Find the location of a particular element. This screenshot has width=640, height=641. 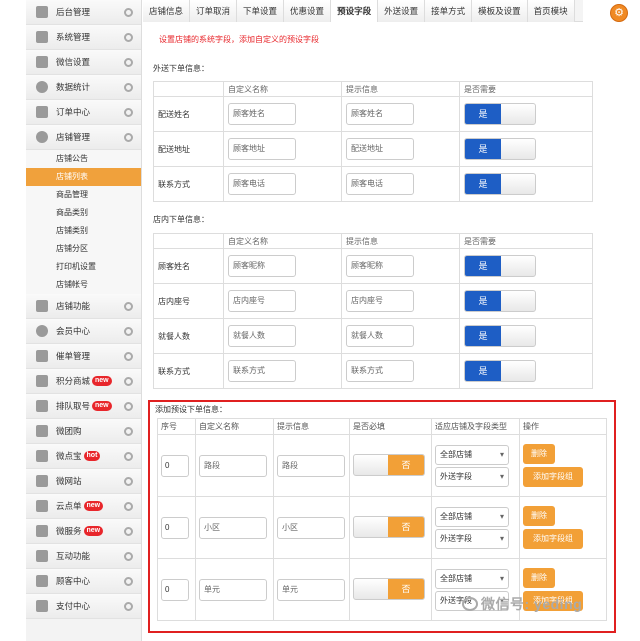

tab-item: 优惠设置 is located at coordinates (308, 11).